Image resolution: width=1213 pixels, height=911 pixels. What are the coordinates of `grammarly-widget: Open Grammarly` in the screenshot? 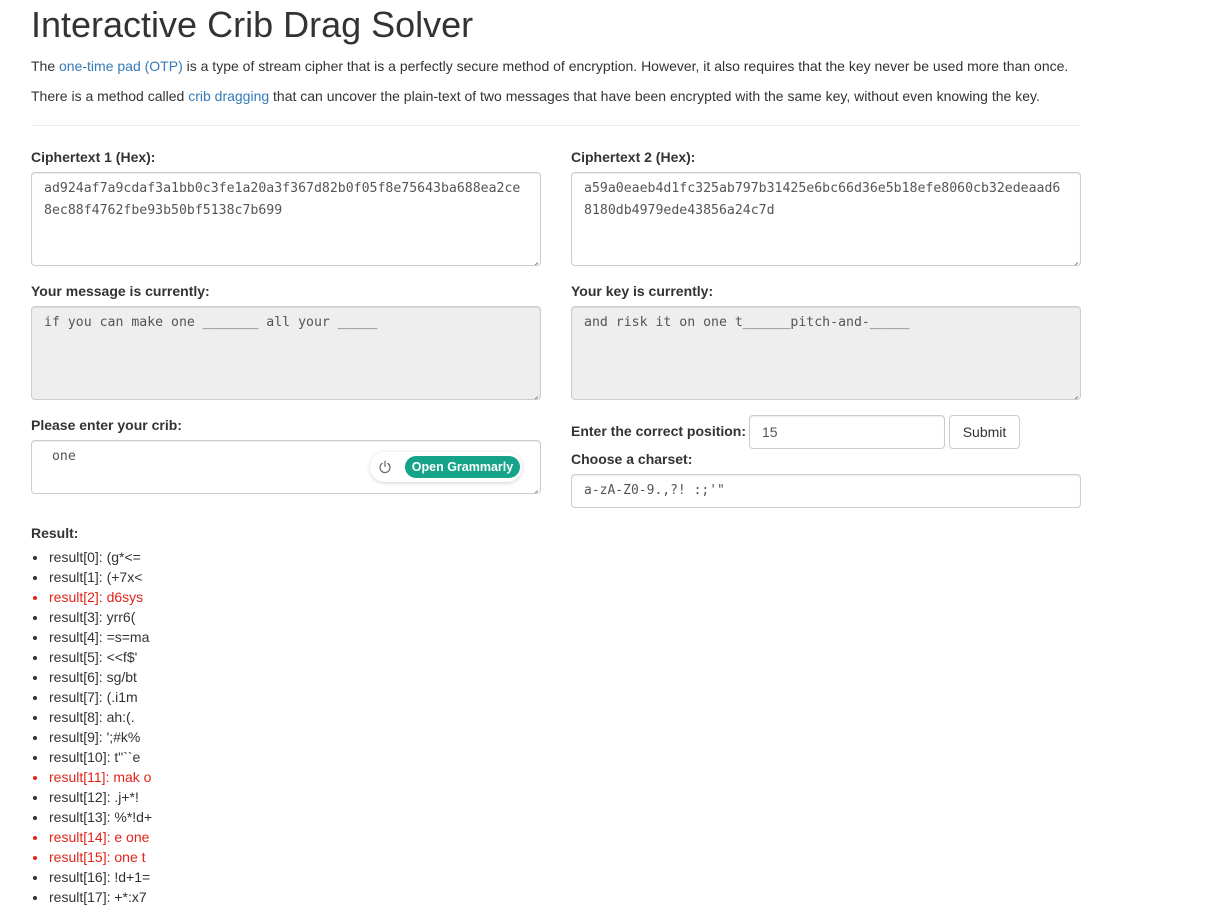 It's located at (446, 467).